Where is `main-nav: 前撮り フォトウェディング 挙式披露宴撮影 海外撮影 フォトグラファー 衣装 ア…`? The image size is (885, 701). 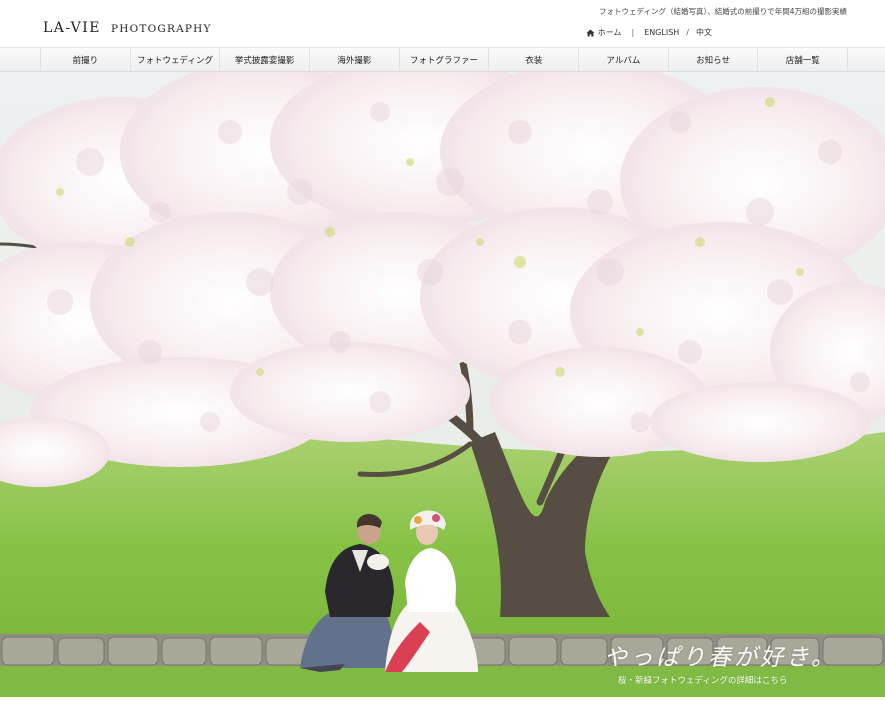 main-nav: 前撮り フォトウェディング 挙式披露宴撮影 海外撮影 フォトグラファー 衣装 ア… is located at coordinates (442, 59).